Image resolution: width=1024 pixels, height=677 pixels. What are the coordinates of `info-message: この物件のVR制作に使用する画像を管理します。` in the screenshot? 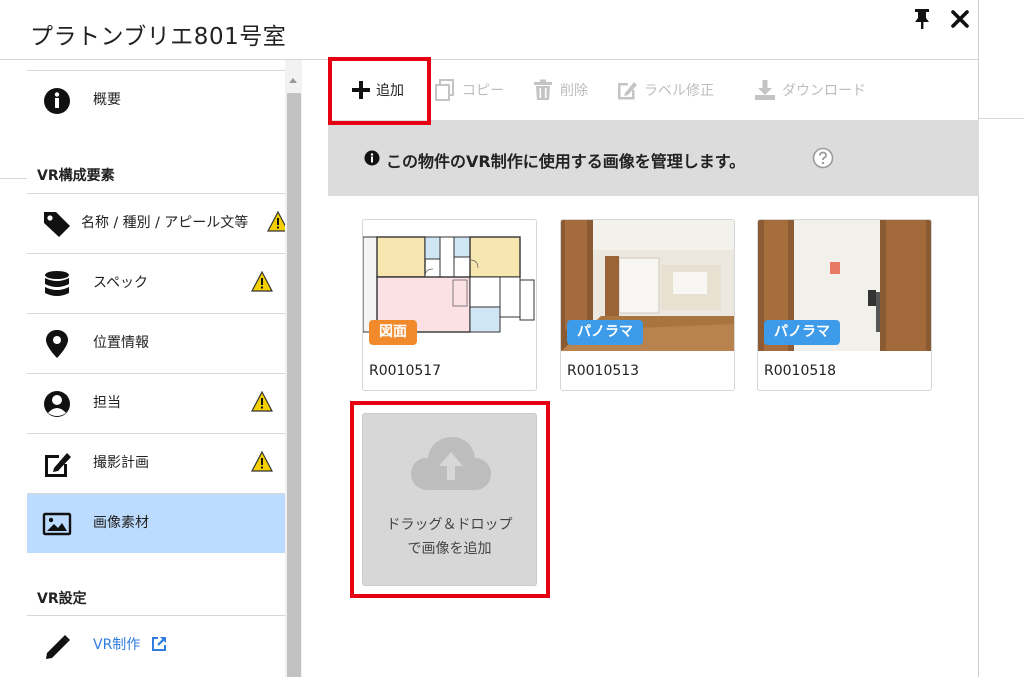 It's located at (566, 161).